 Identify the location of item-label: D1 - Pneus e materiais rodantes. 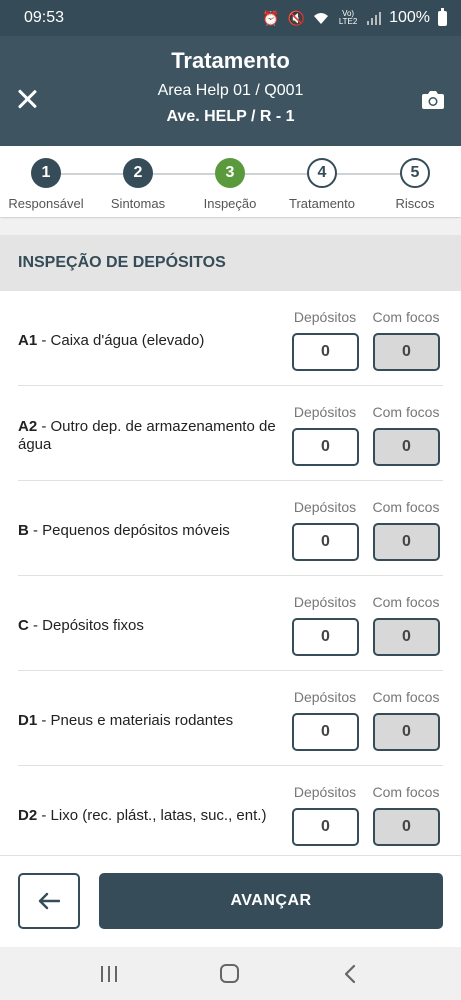
(148, 721).